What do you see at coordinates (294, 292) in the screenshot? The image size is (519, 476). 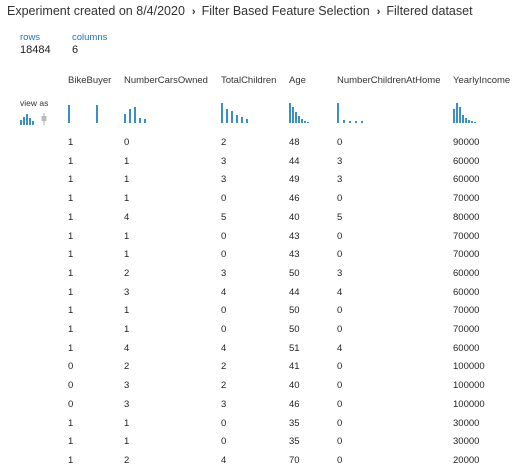 I see `table-cell: 44` at bounding box center [294, 292].